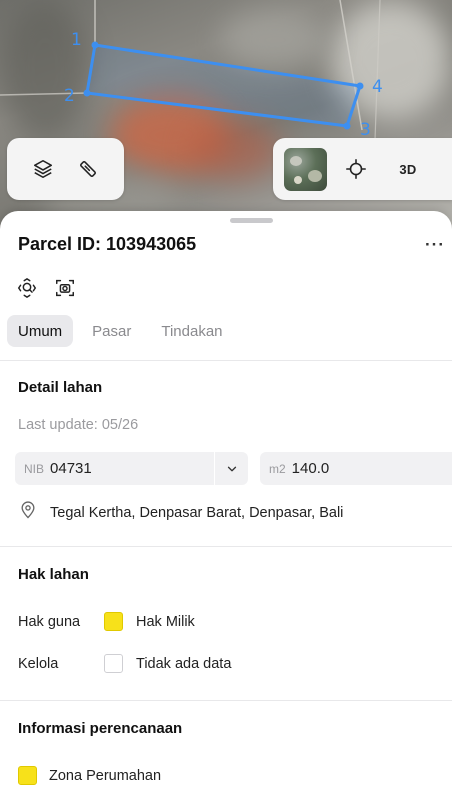 The width and height of the screenshot is (452, 804). Describe the element at coordinates (251, 220) in the screenshot. I see `drag-handle` at that location.